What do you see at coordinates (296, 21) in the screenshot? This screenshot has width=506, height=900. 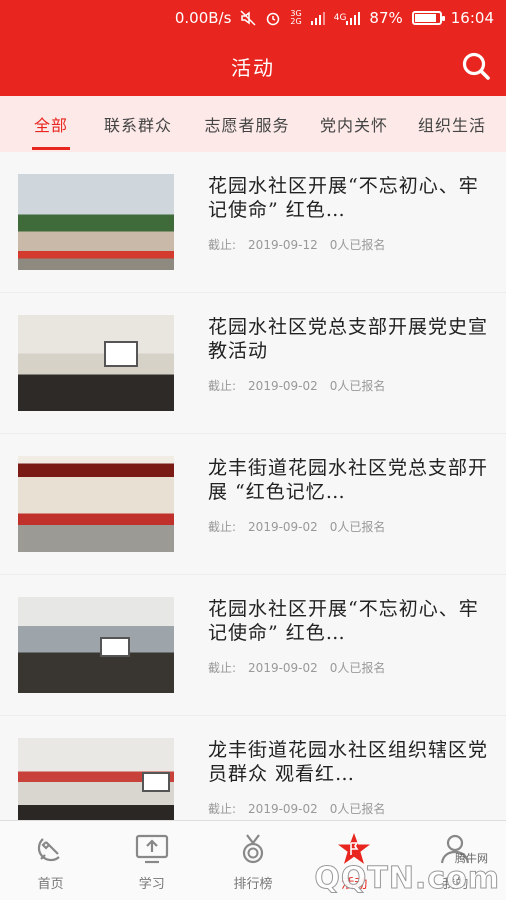 I see `network-2g-label: 2G` at bounding box center [296, 21].